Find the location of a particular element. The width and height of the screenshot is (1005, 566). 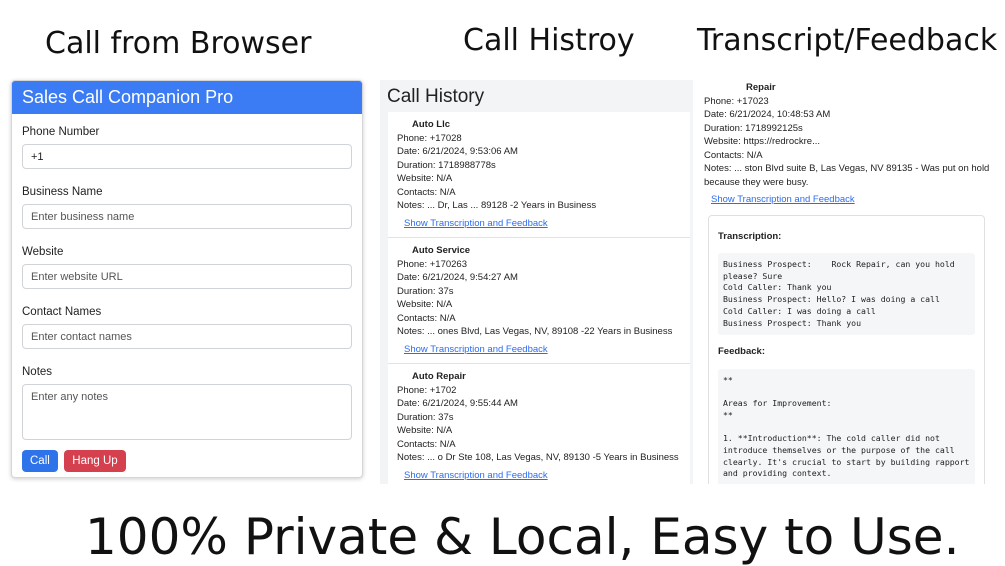

business-label: Business Name is located at coordinates (62, 192).